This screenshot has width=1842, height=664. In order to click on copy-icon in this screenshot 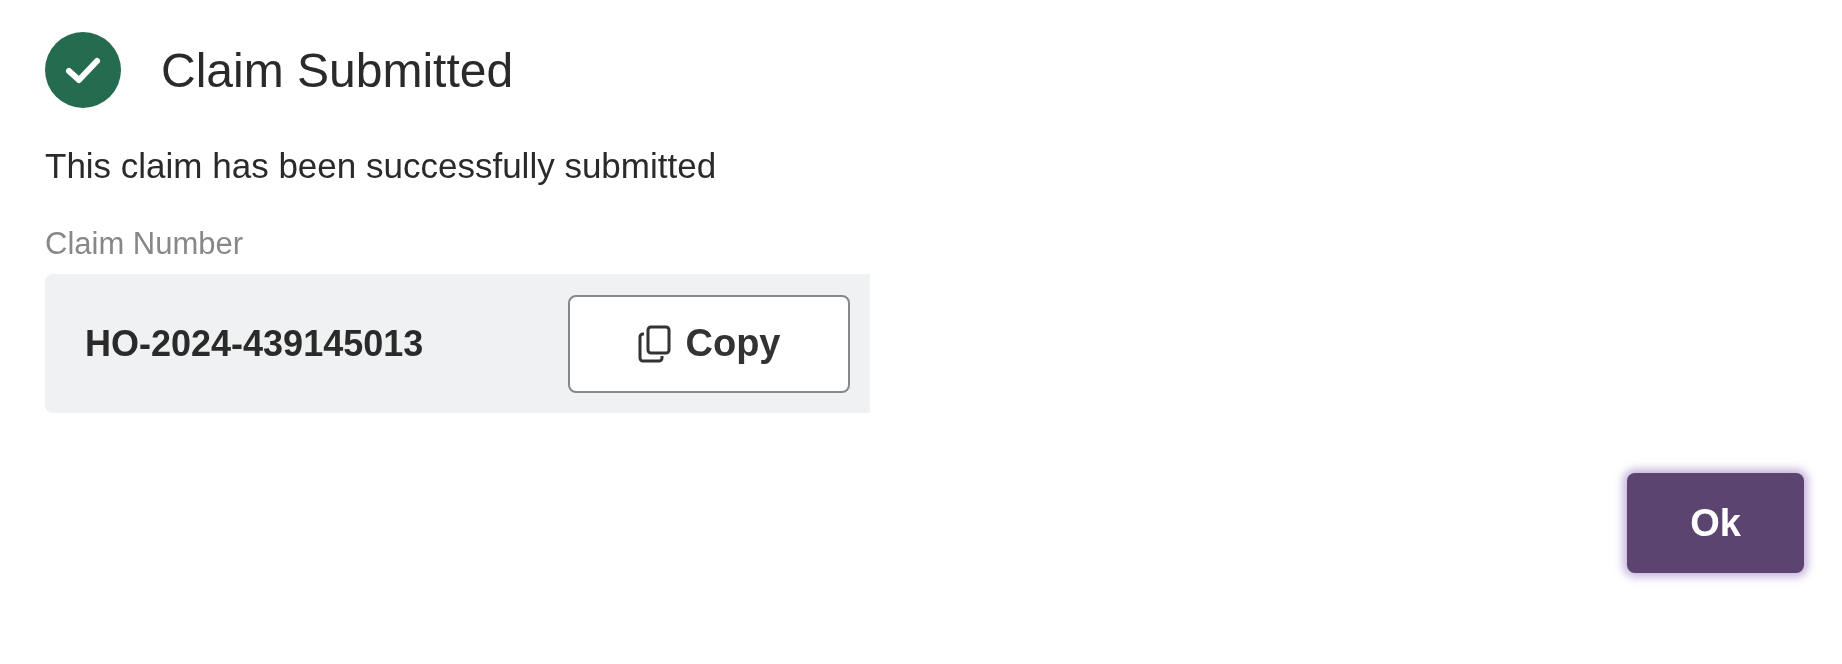, I will do `click(654, 343)`.